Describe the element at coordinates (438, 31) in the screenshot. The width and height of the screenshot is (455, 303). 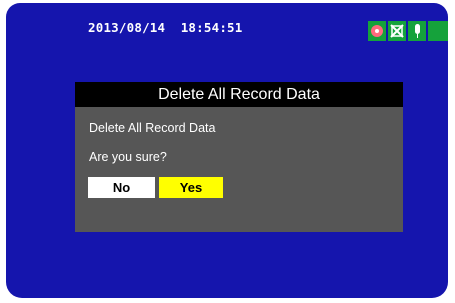
I see `battery-icon` at that location.